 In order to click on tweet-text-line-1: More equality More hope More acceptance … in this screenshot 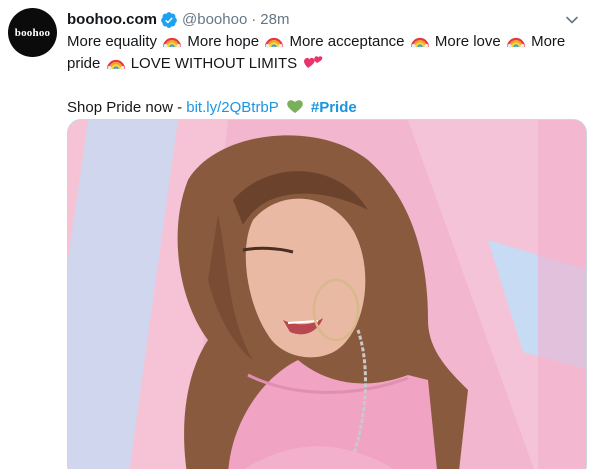, I will do `click(322, 42)`.